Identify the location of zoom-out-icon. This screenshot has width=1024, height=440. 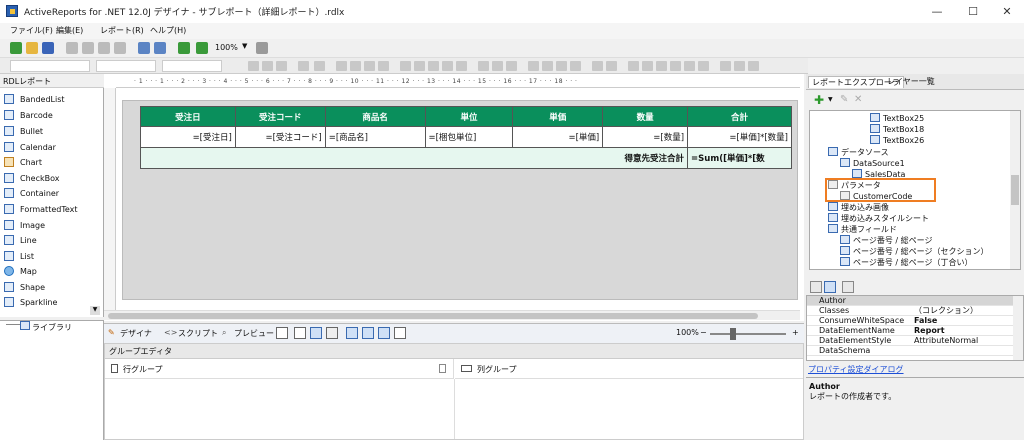
(202, 48).